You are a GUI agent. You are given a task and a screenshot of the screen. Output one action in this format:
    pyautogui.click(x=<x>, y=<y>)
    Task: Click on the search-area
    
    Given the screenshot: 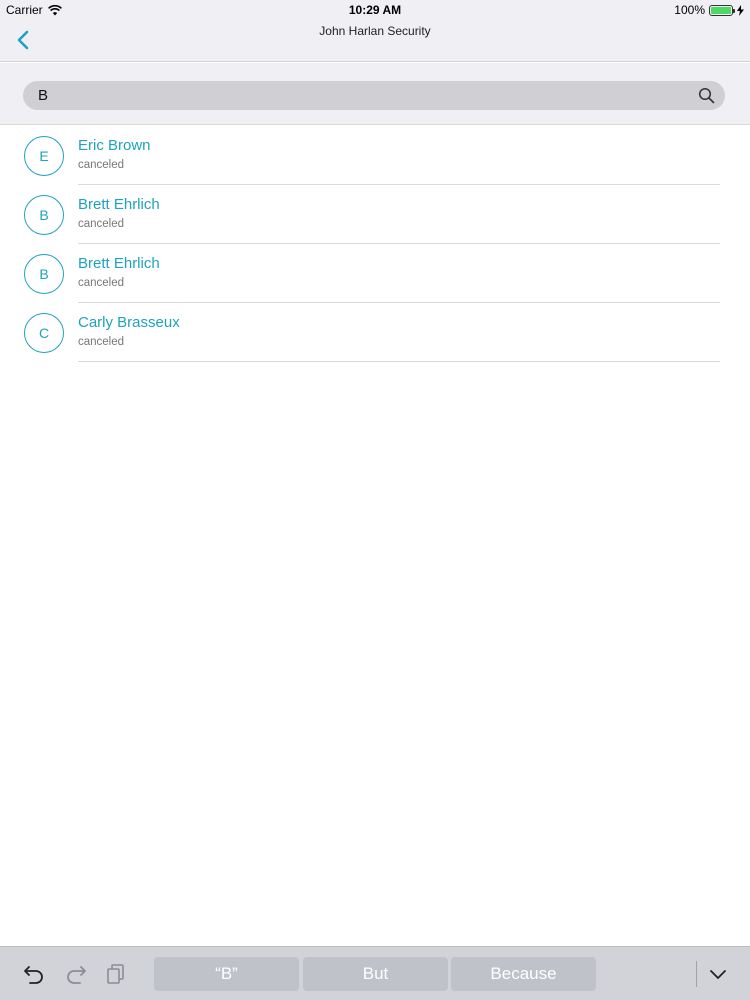 What is the action you would take?
    pyautogui.click(x=375, y=94)
    